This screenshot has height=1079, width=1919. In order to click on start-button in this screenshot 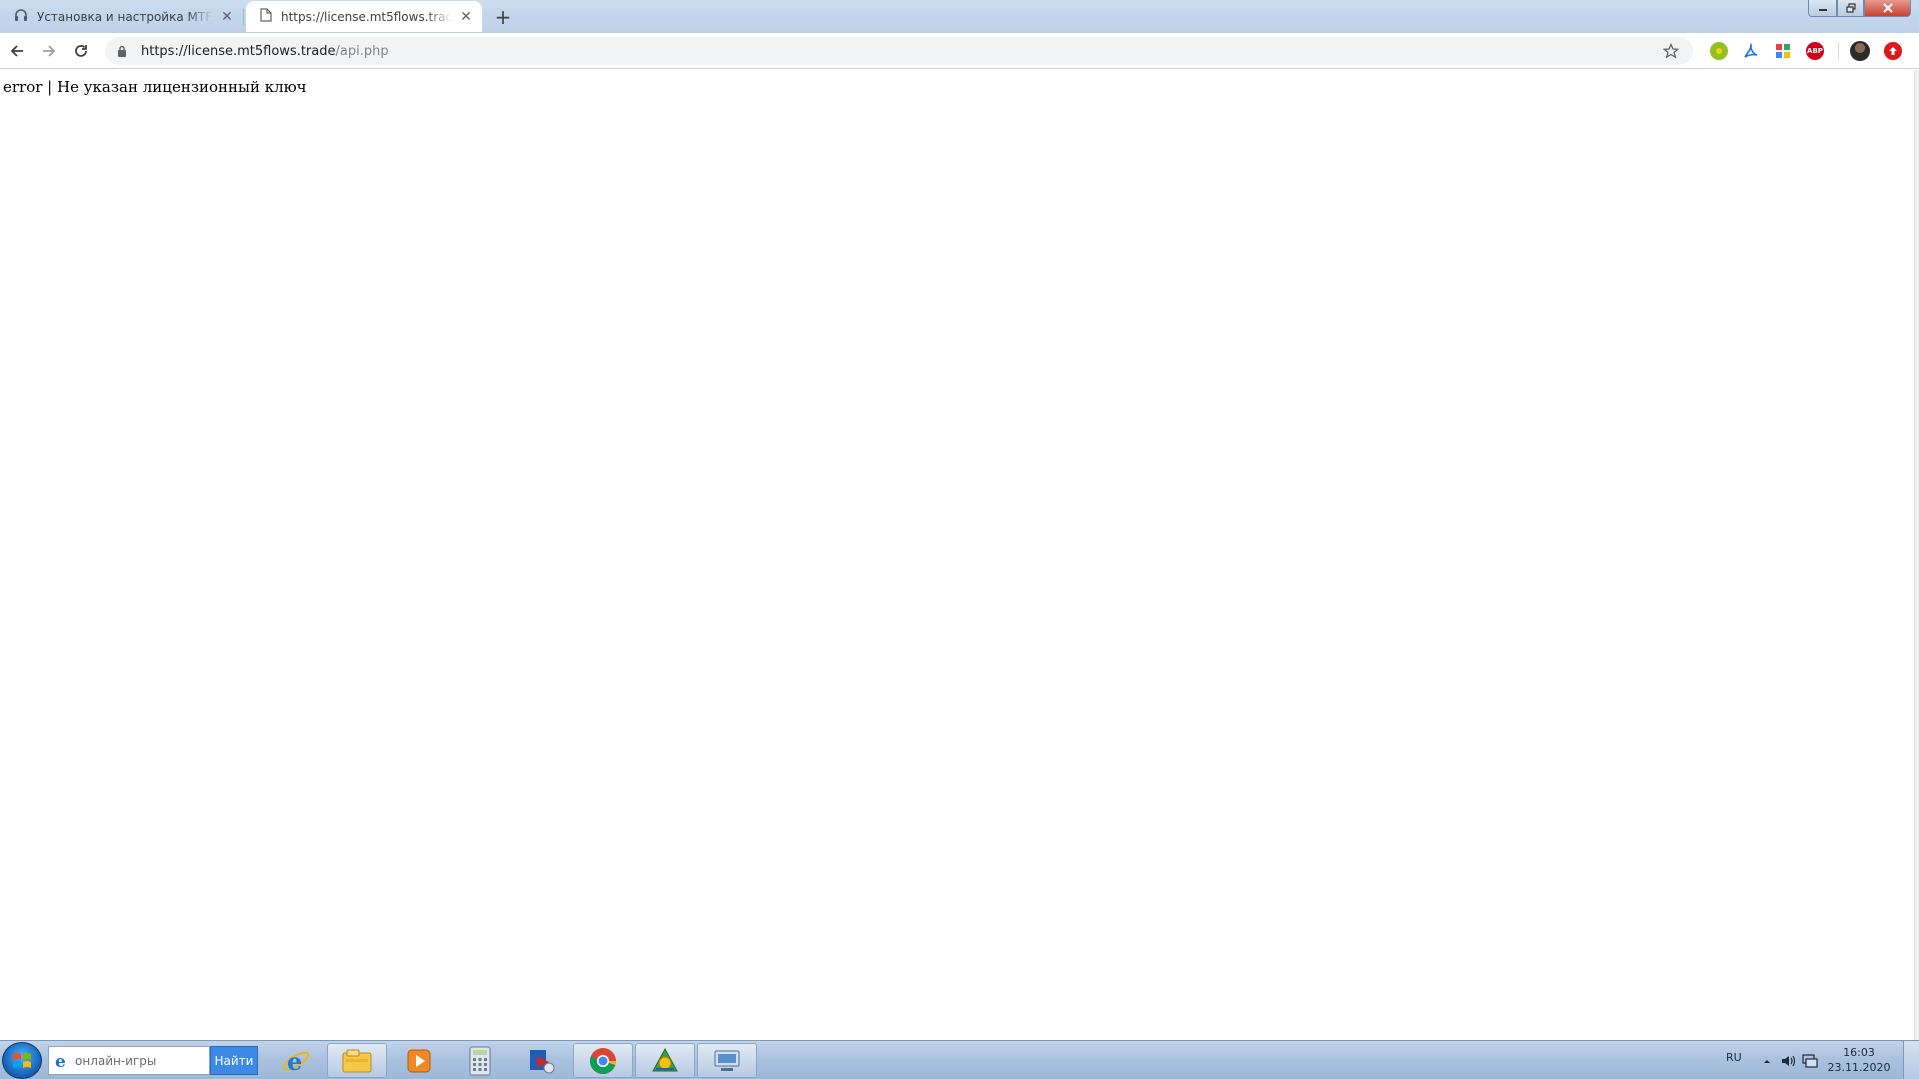, I will do `click(22, 1060)`.